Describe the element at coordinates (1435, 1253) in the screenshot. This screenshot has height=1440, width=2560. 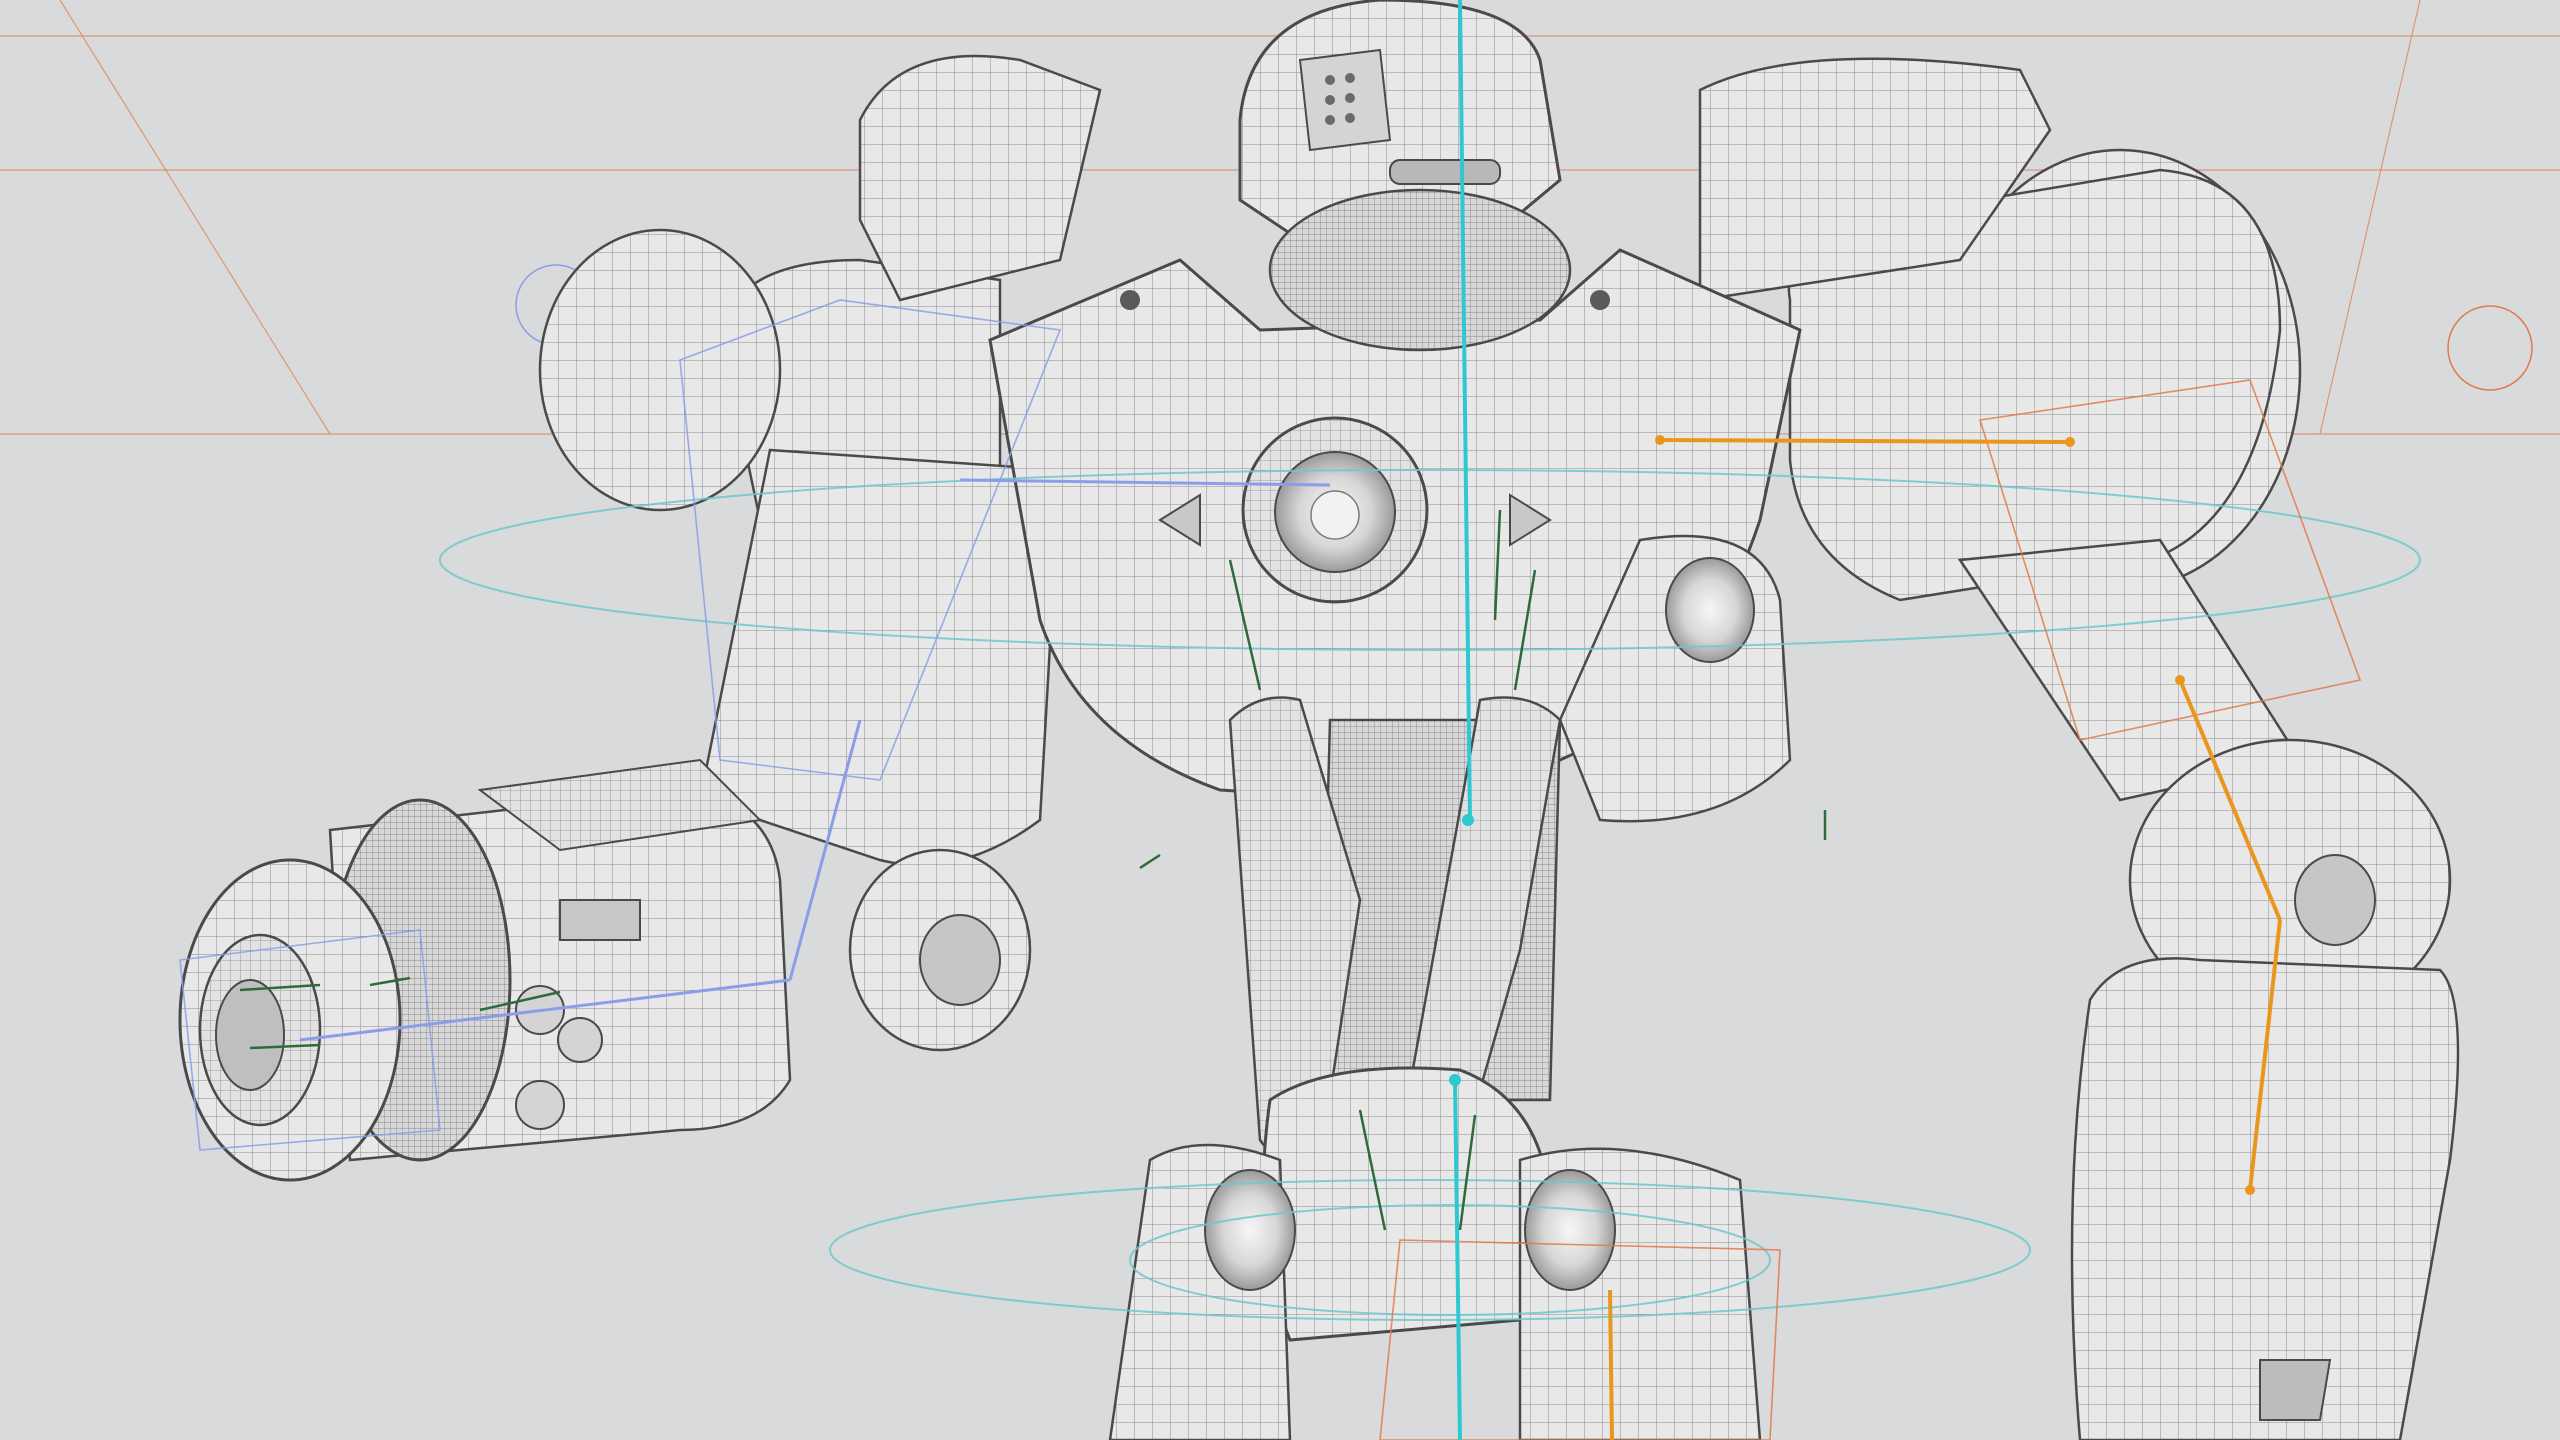
I see `hips` at that location.